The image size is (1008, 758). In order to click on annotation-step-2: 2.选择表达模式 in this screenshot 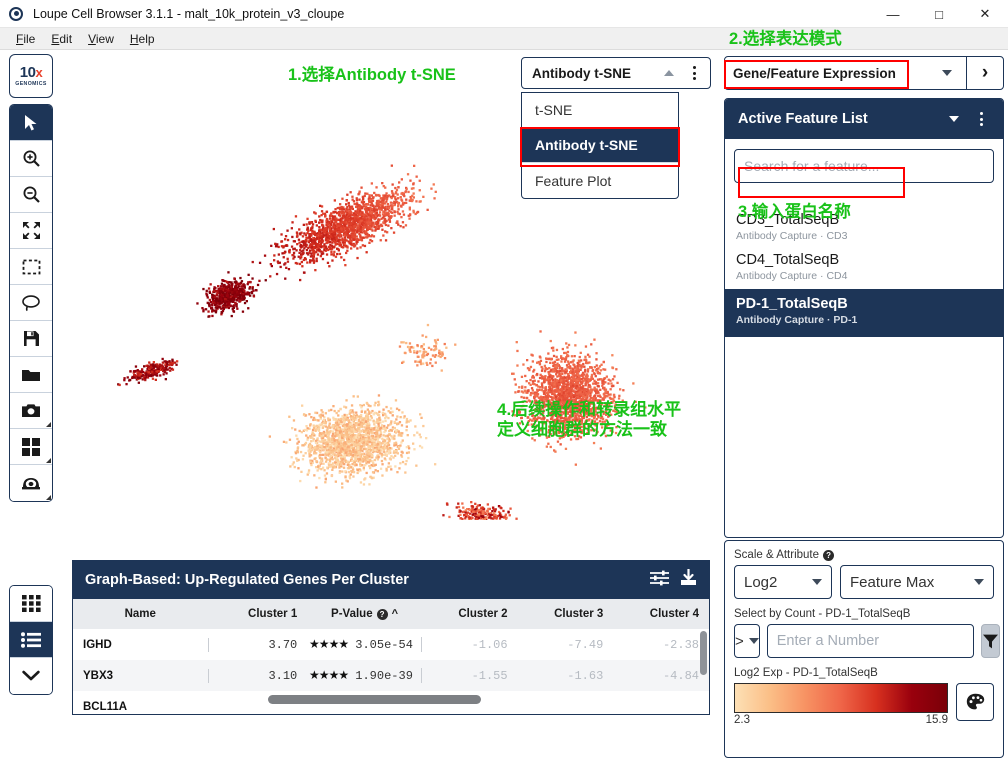, I will do `click(785, 39)`.